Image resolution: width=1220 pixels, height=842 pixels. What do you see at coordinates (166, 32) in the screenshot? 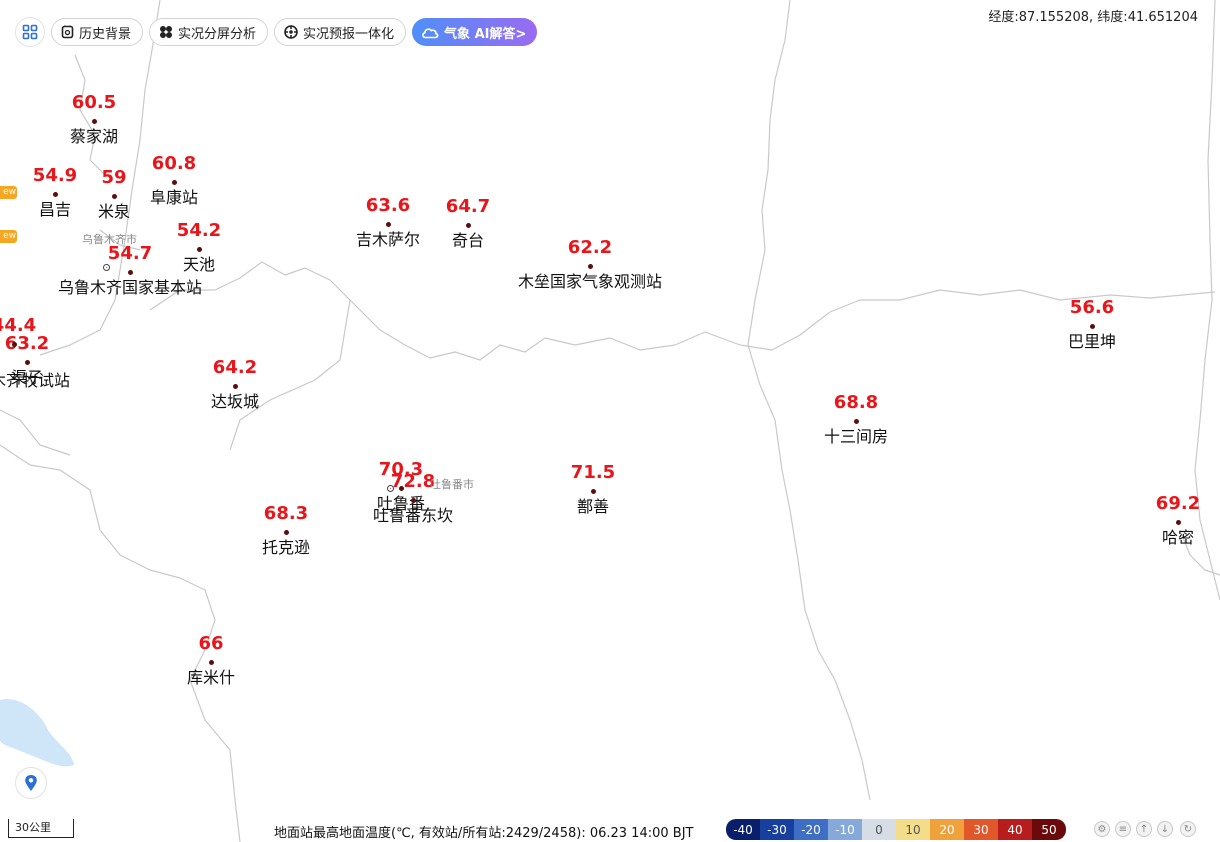
I see `split-screen-icon` at bounding box center [166, 32].